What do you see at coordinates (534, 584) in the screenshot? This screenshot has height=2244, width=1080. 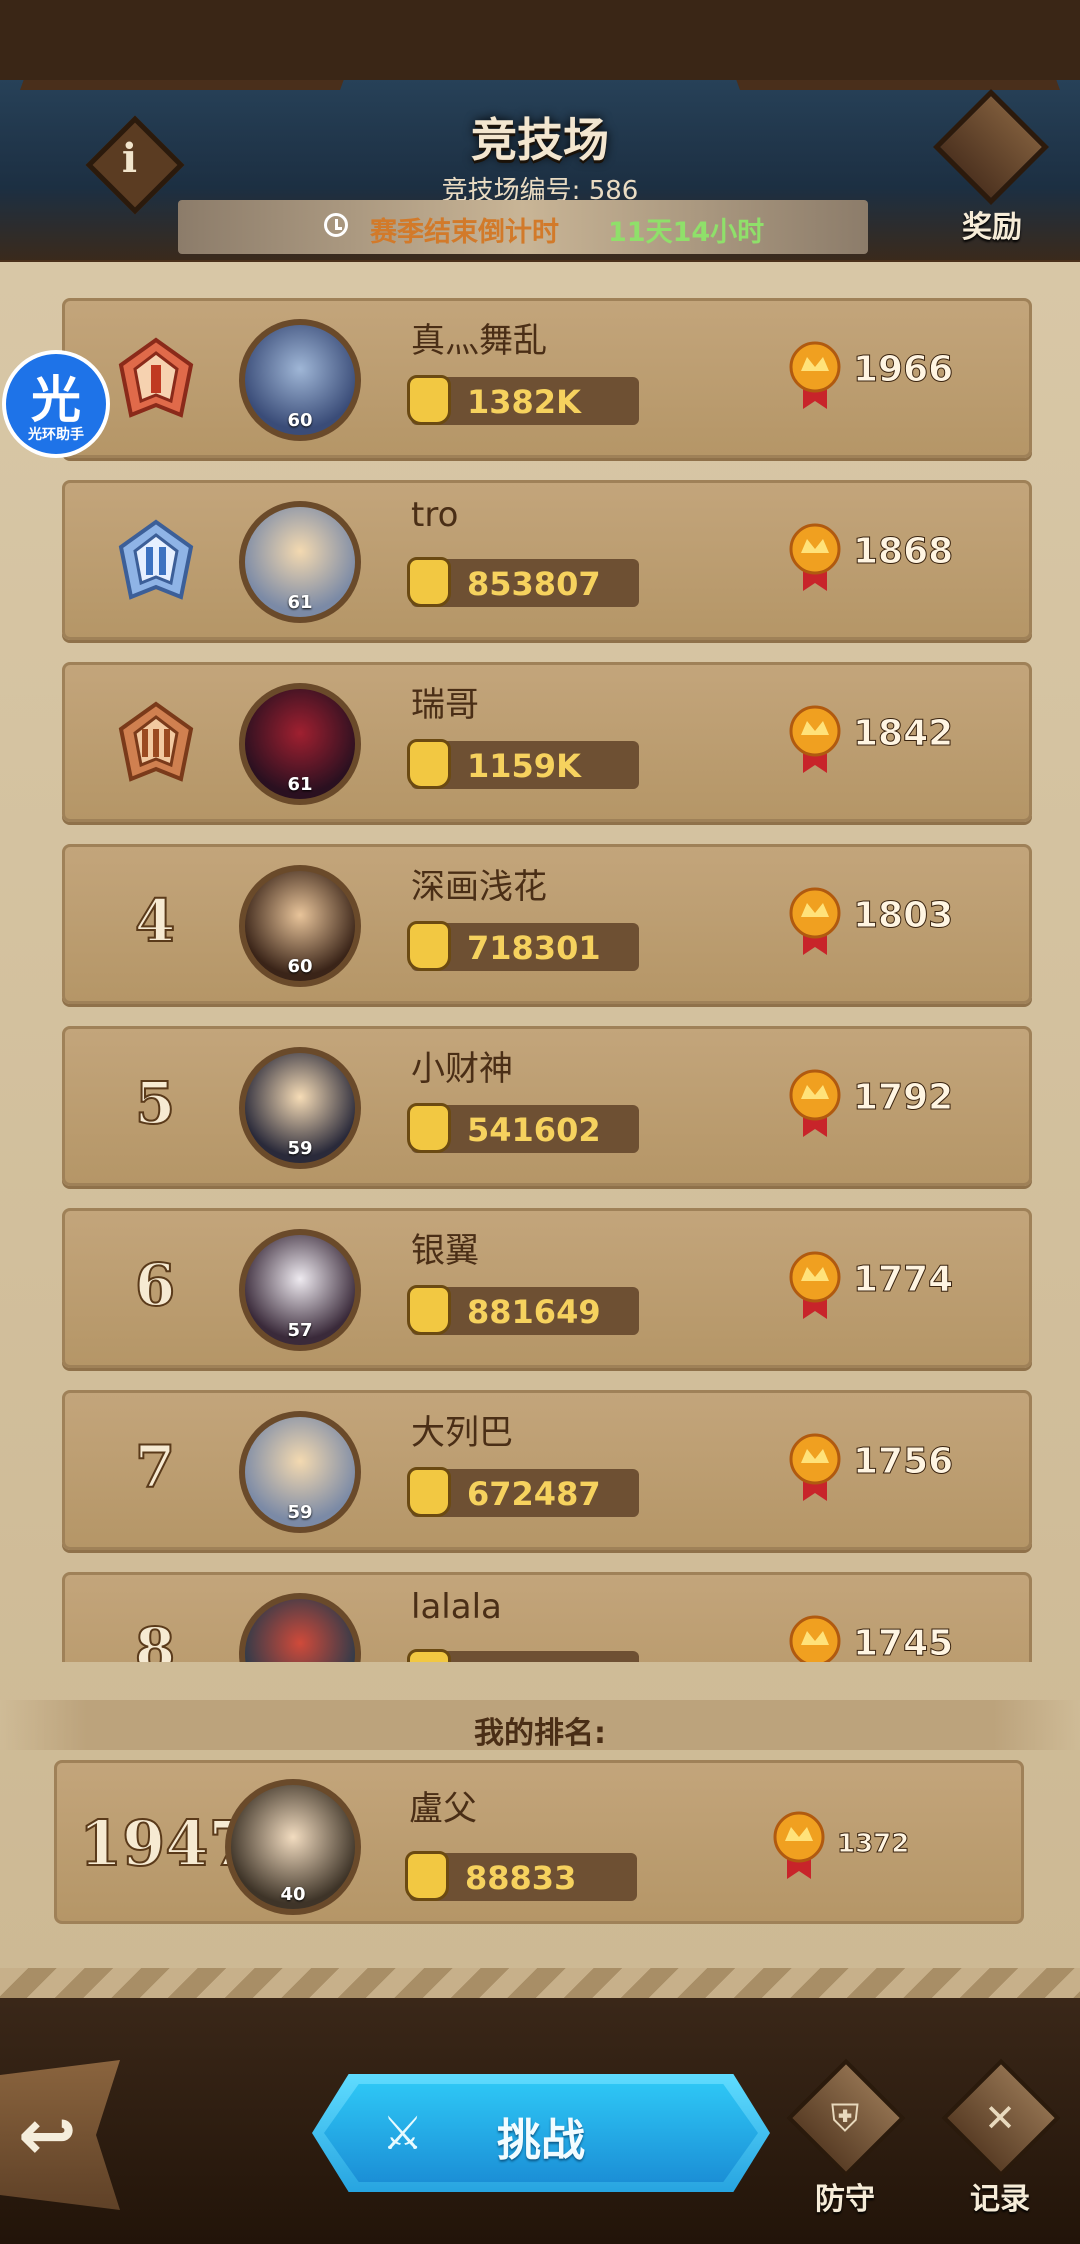 I see `power-value: 853807` at bounding box center [534, 584].